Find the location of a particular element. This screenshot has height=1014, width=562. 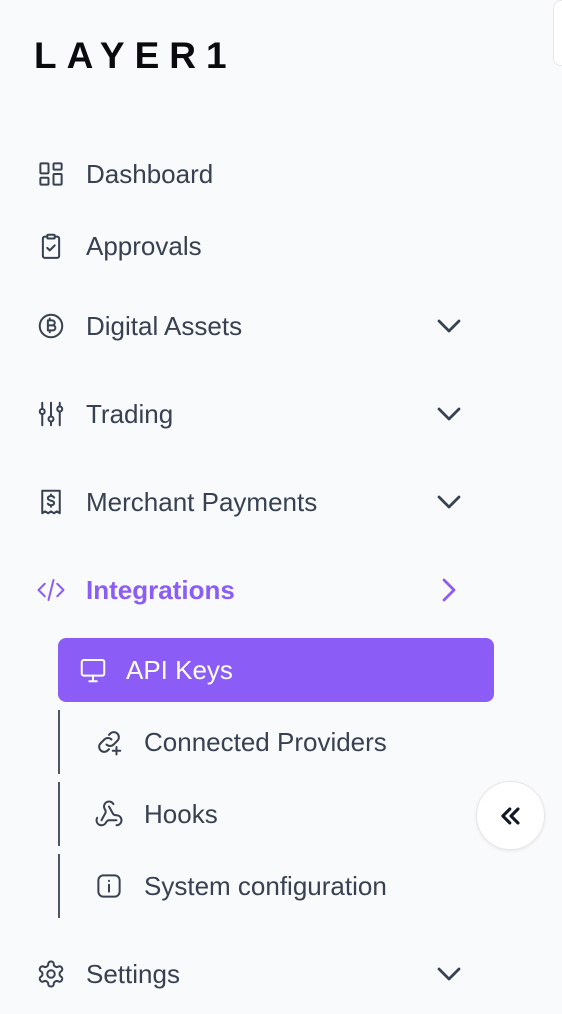

sub-item-system-configuration: System configuration is located at coordinates (268, 886).